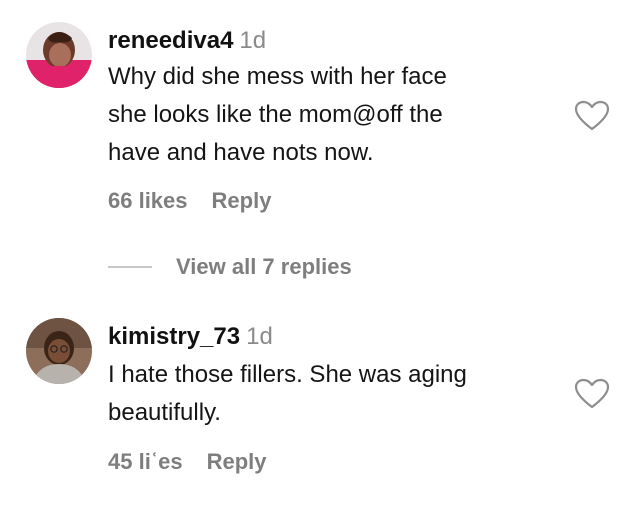  What do you see at coordinates (174, 336) in the screenshot?
I see `username: kimistry_73` at bounding box center [174, 336].